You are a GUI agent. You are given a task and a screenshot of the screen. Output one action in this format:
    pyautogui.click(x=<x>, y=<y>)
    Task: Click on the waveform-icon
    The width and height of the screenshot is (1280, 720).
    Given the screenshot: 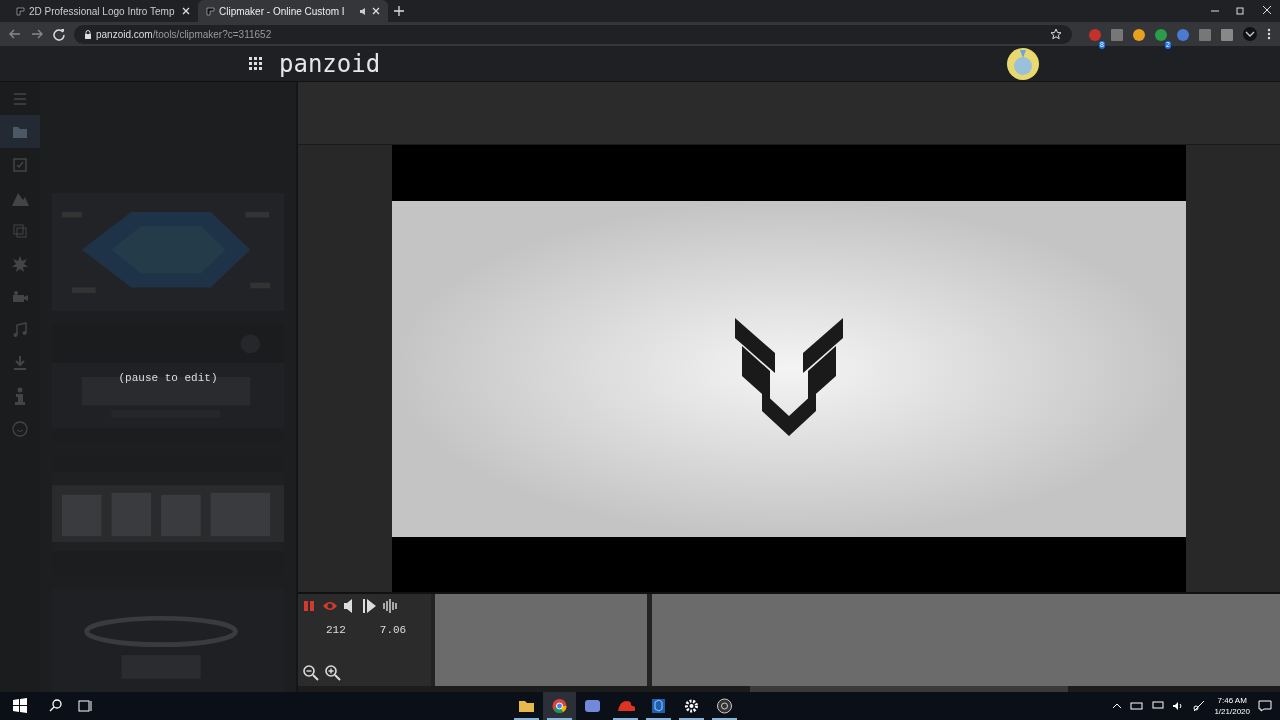 What is the action you would take?
    pyautogui.click(x=390, y=606)
    